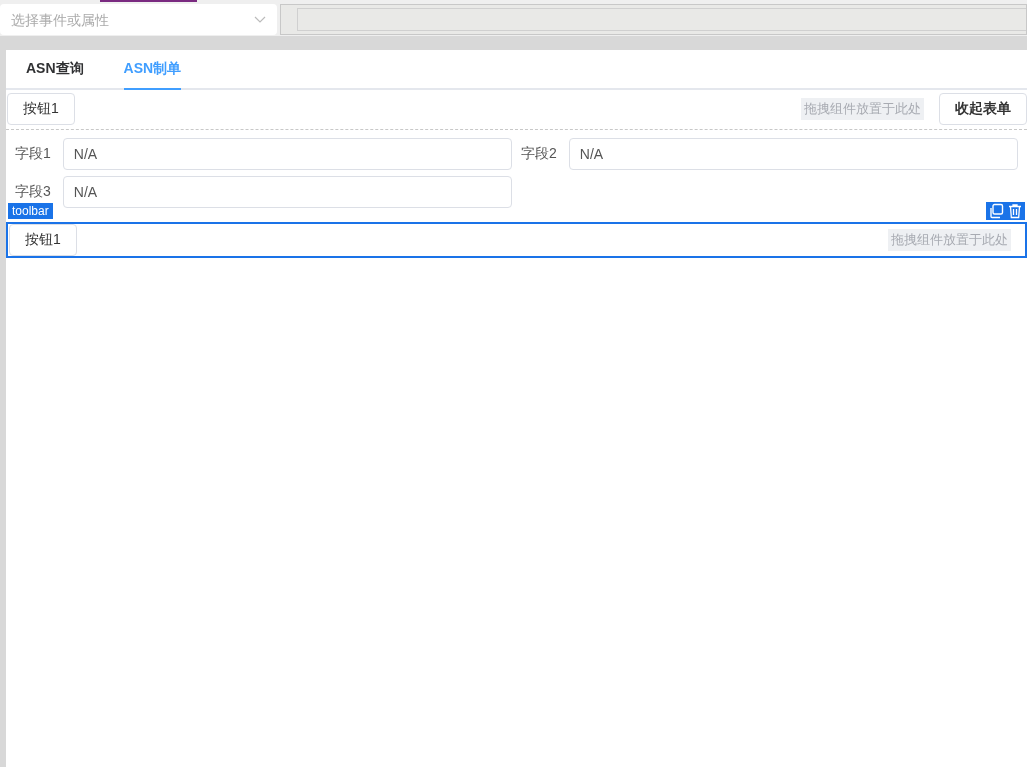 This screenshot has width=1027, height=767. What do you see at coordinates (1015, 211) in the screenshot?
I see `delete-icon` at bounding box center [1015, 211].